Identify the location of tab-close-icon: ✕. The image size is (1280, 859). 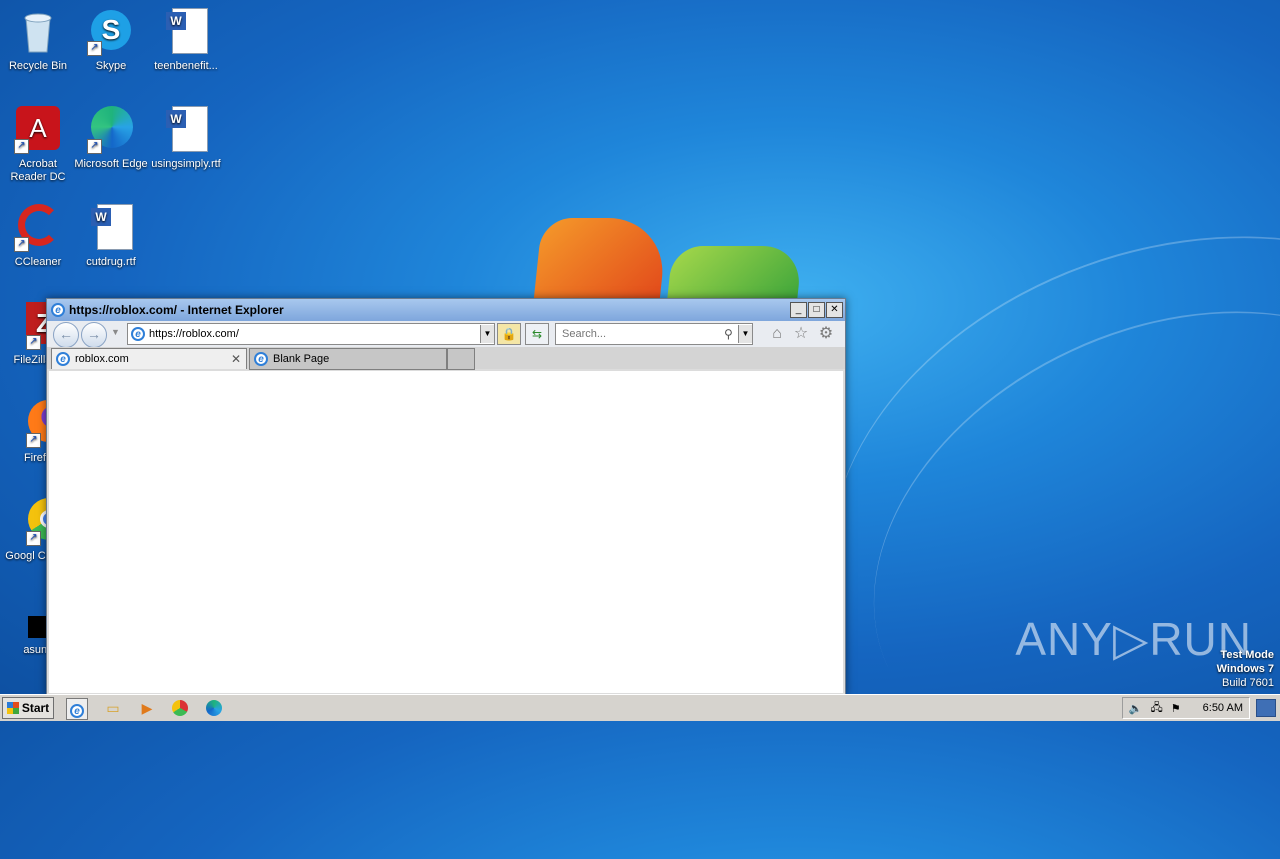
(236, 359).